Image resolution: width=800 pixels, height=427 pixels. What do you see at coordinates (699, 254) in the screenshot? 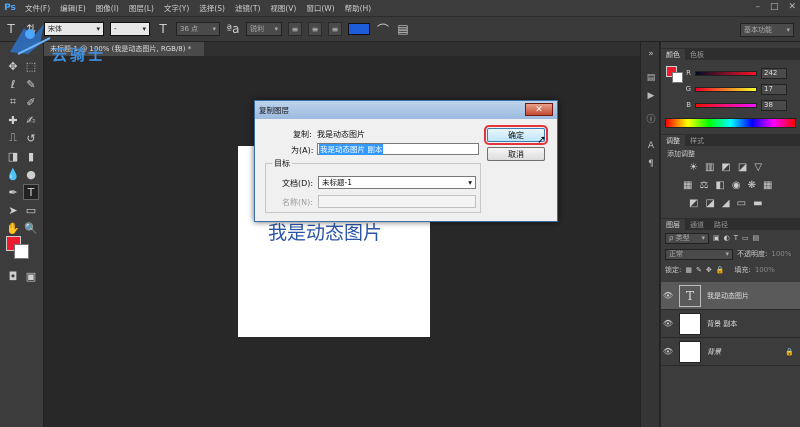
I see `blend-mode-select: 正常 ▾` at bounding box center [699, 254].